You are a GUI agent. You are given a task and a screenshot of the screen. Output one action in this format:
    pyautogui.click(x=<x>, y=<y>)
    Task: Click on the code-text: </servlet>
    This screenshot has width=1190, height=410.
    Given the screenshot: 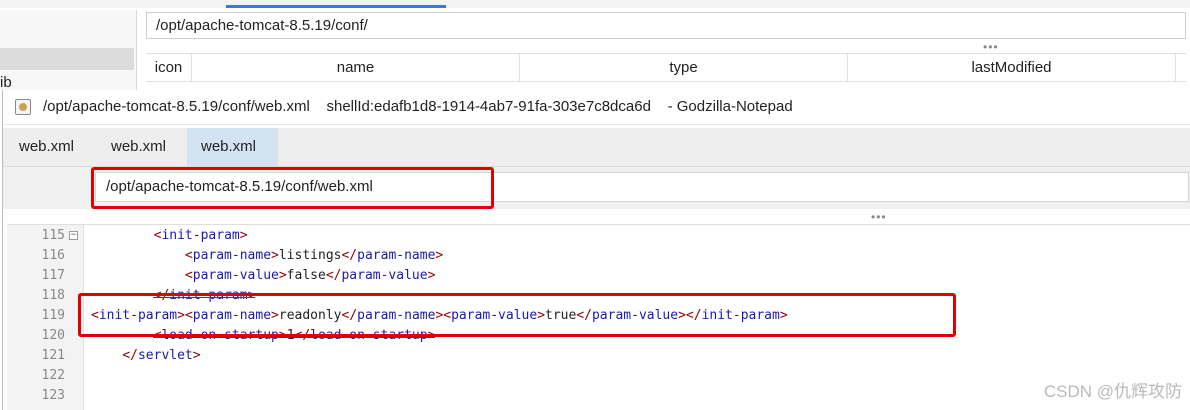 What is the action you would take?
    pyautogui.click(x=161, y=355)
    